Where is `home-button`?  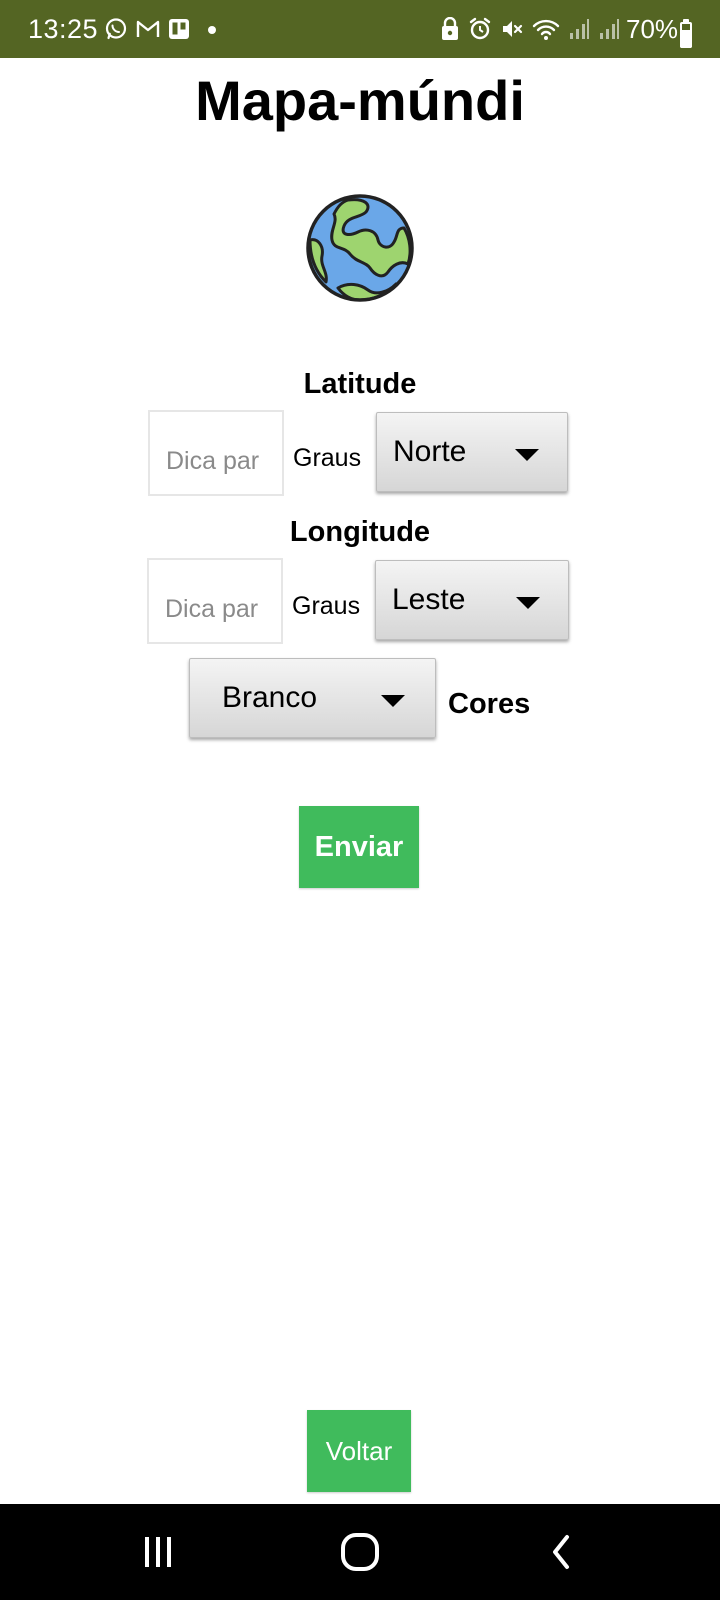
home-button is located at coordinates (360, 1552).